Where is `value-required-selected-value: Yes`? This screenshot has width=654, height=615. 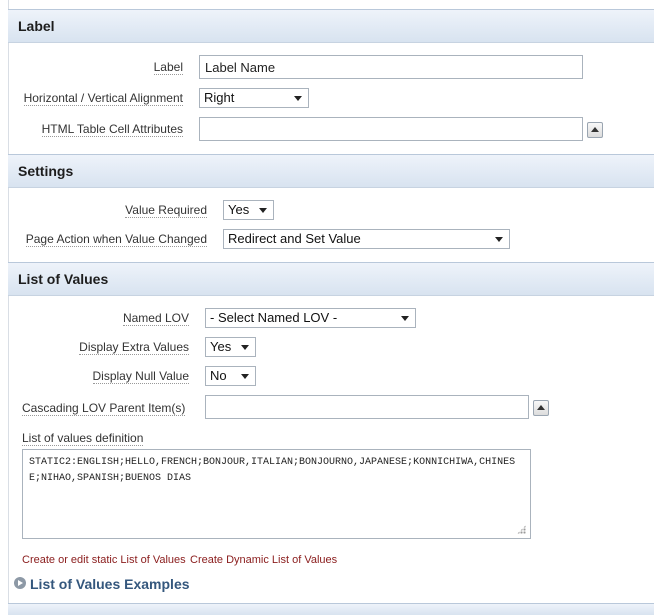 value-required-selected-value: Yes is located at coordinates (239, 209).